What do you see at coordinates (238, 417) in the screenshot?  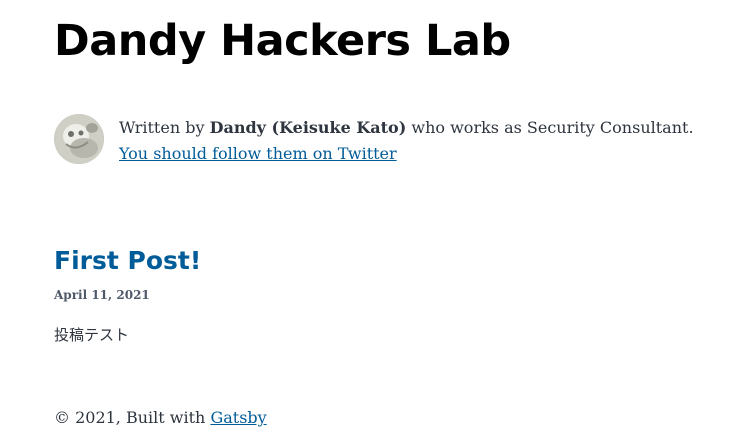 I see `gatsby-link: Gatsby` at bounding box center [238, 417].